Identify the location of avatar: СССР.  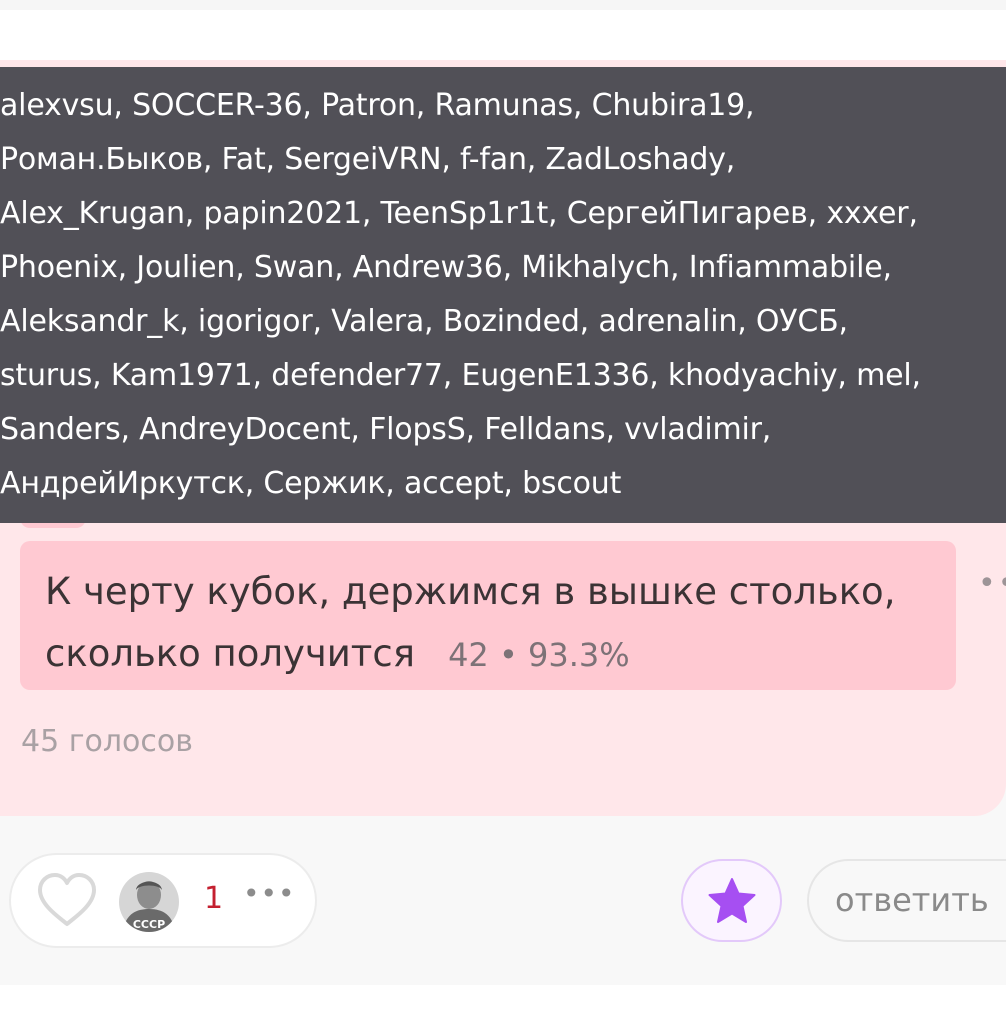
(149, 902).